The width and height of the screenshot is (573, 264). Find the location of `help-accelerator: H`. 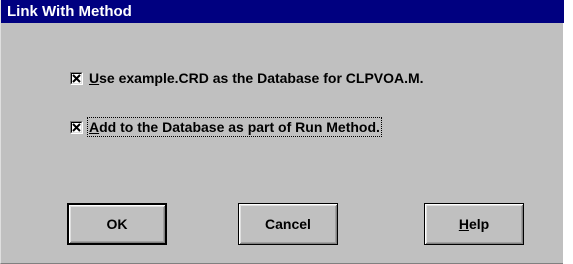

help-accelerator: H is located at coordinates (463, 224).